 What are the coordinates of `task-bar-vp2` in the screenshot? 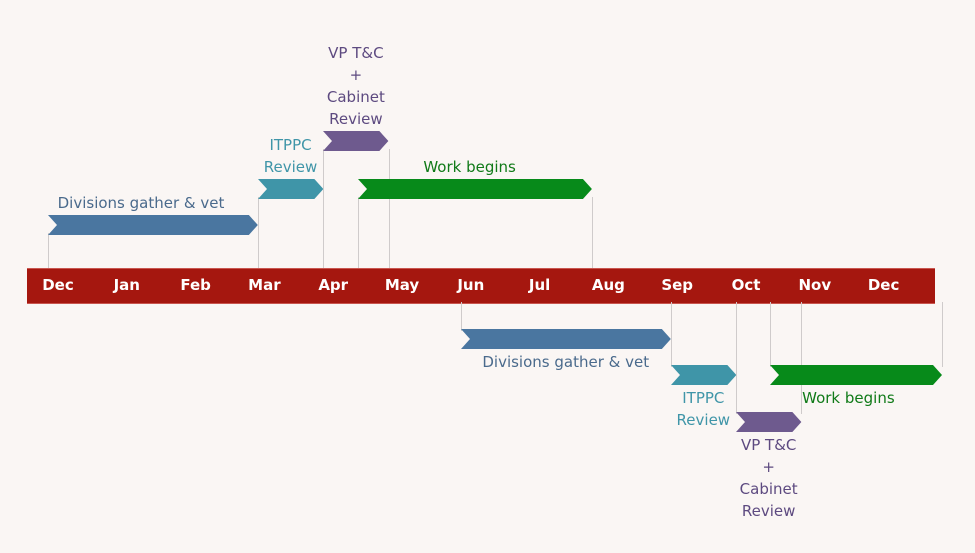 It's located at (769, 422).